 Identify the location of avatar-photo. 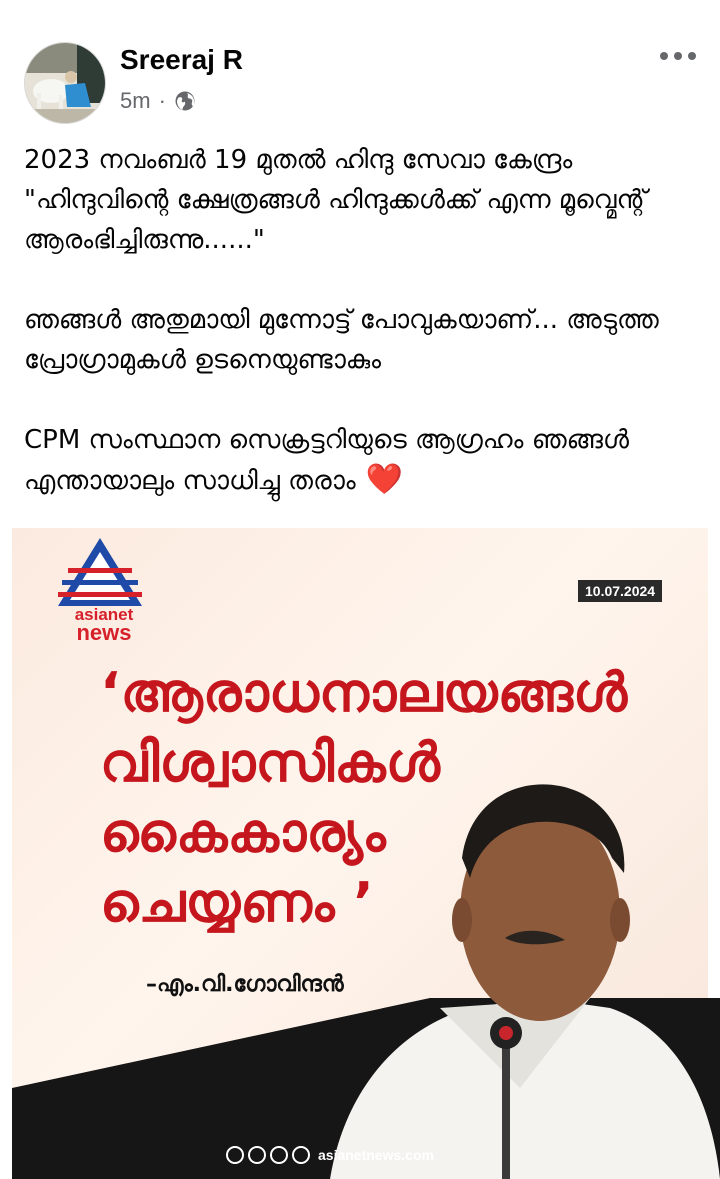
(65, 83).